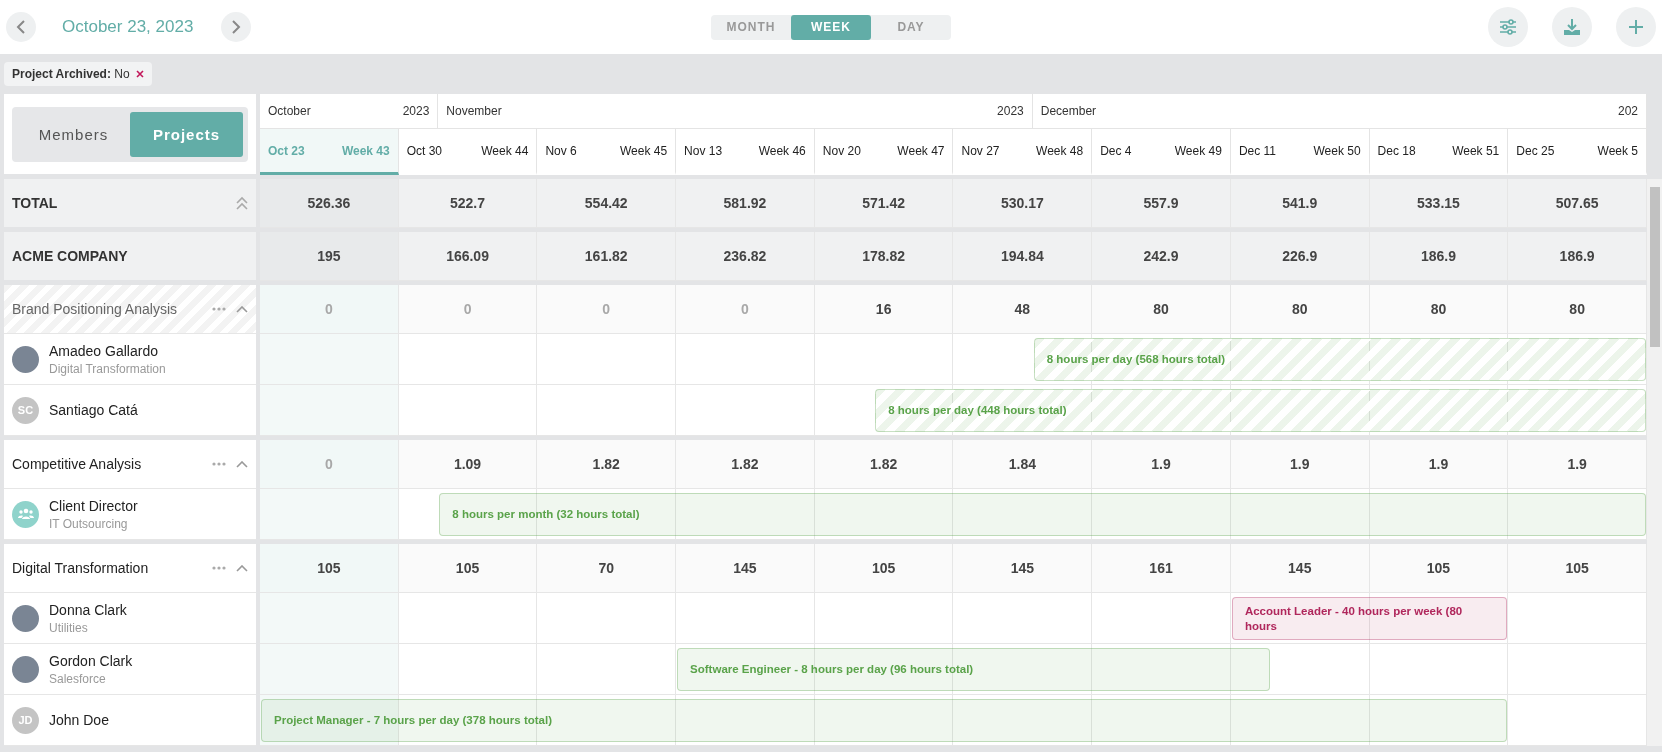  What do you see at coordinates (94, 309) in the screenshot?
I see `project-name: Brand Positioning Analysis` at bounding box center [94, 309].